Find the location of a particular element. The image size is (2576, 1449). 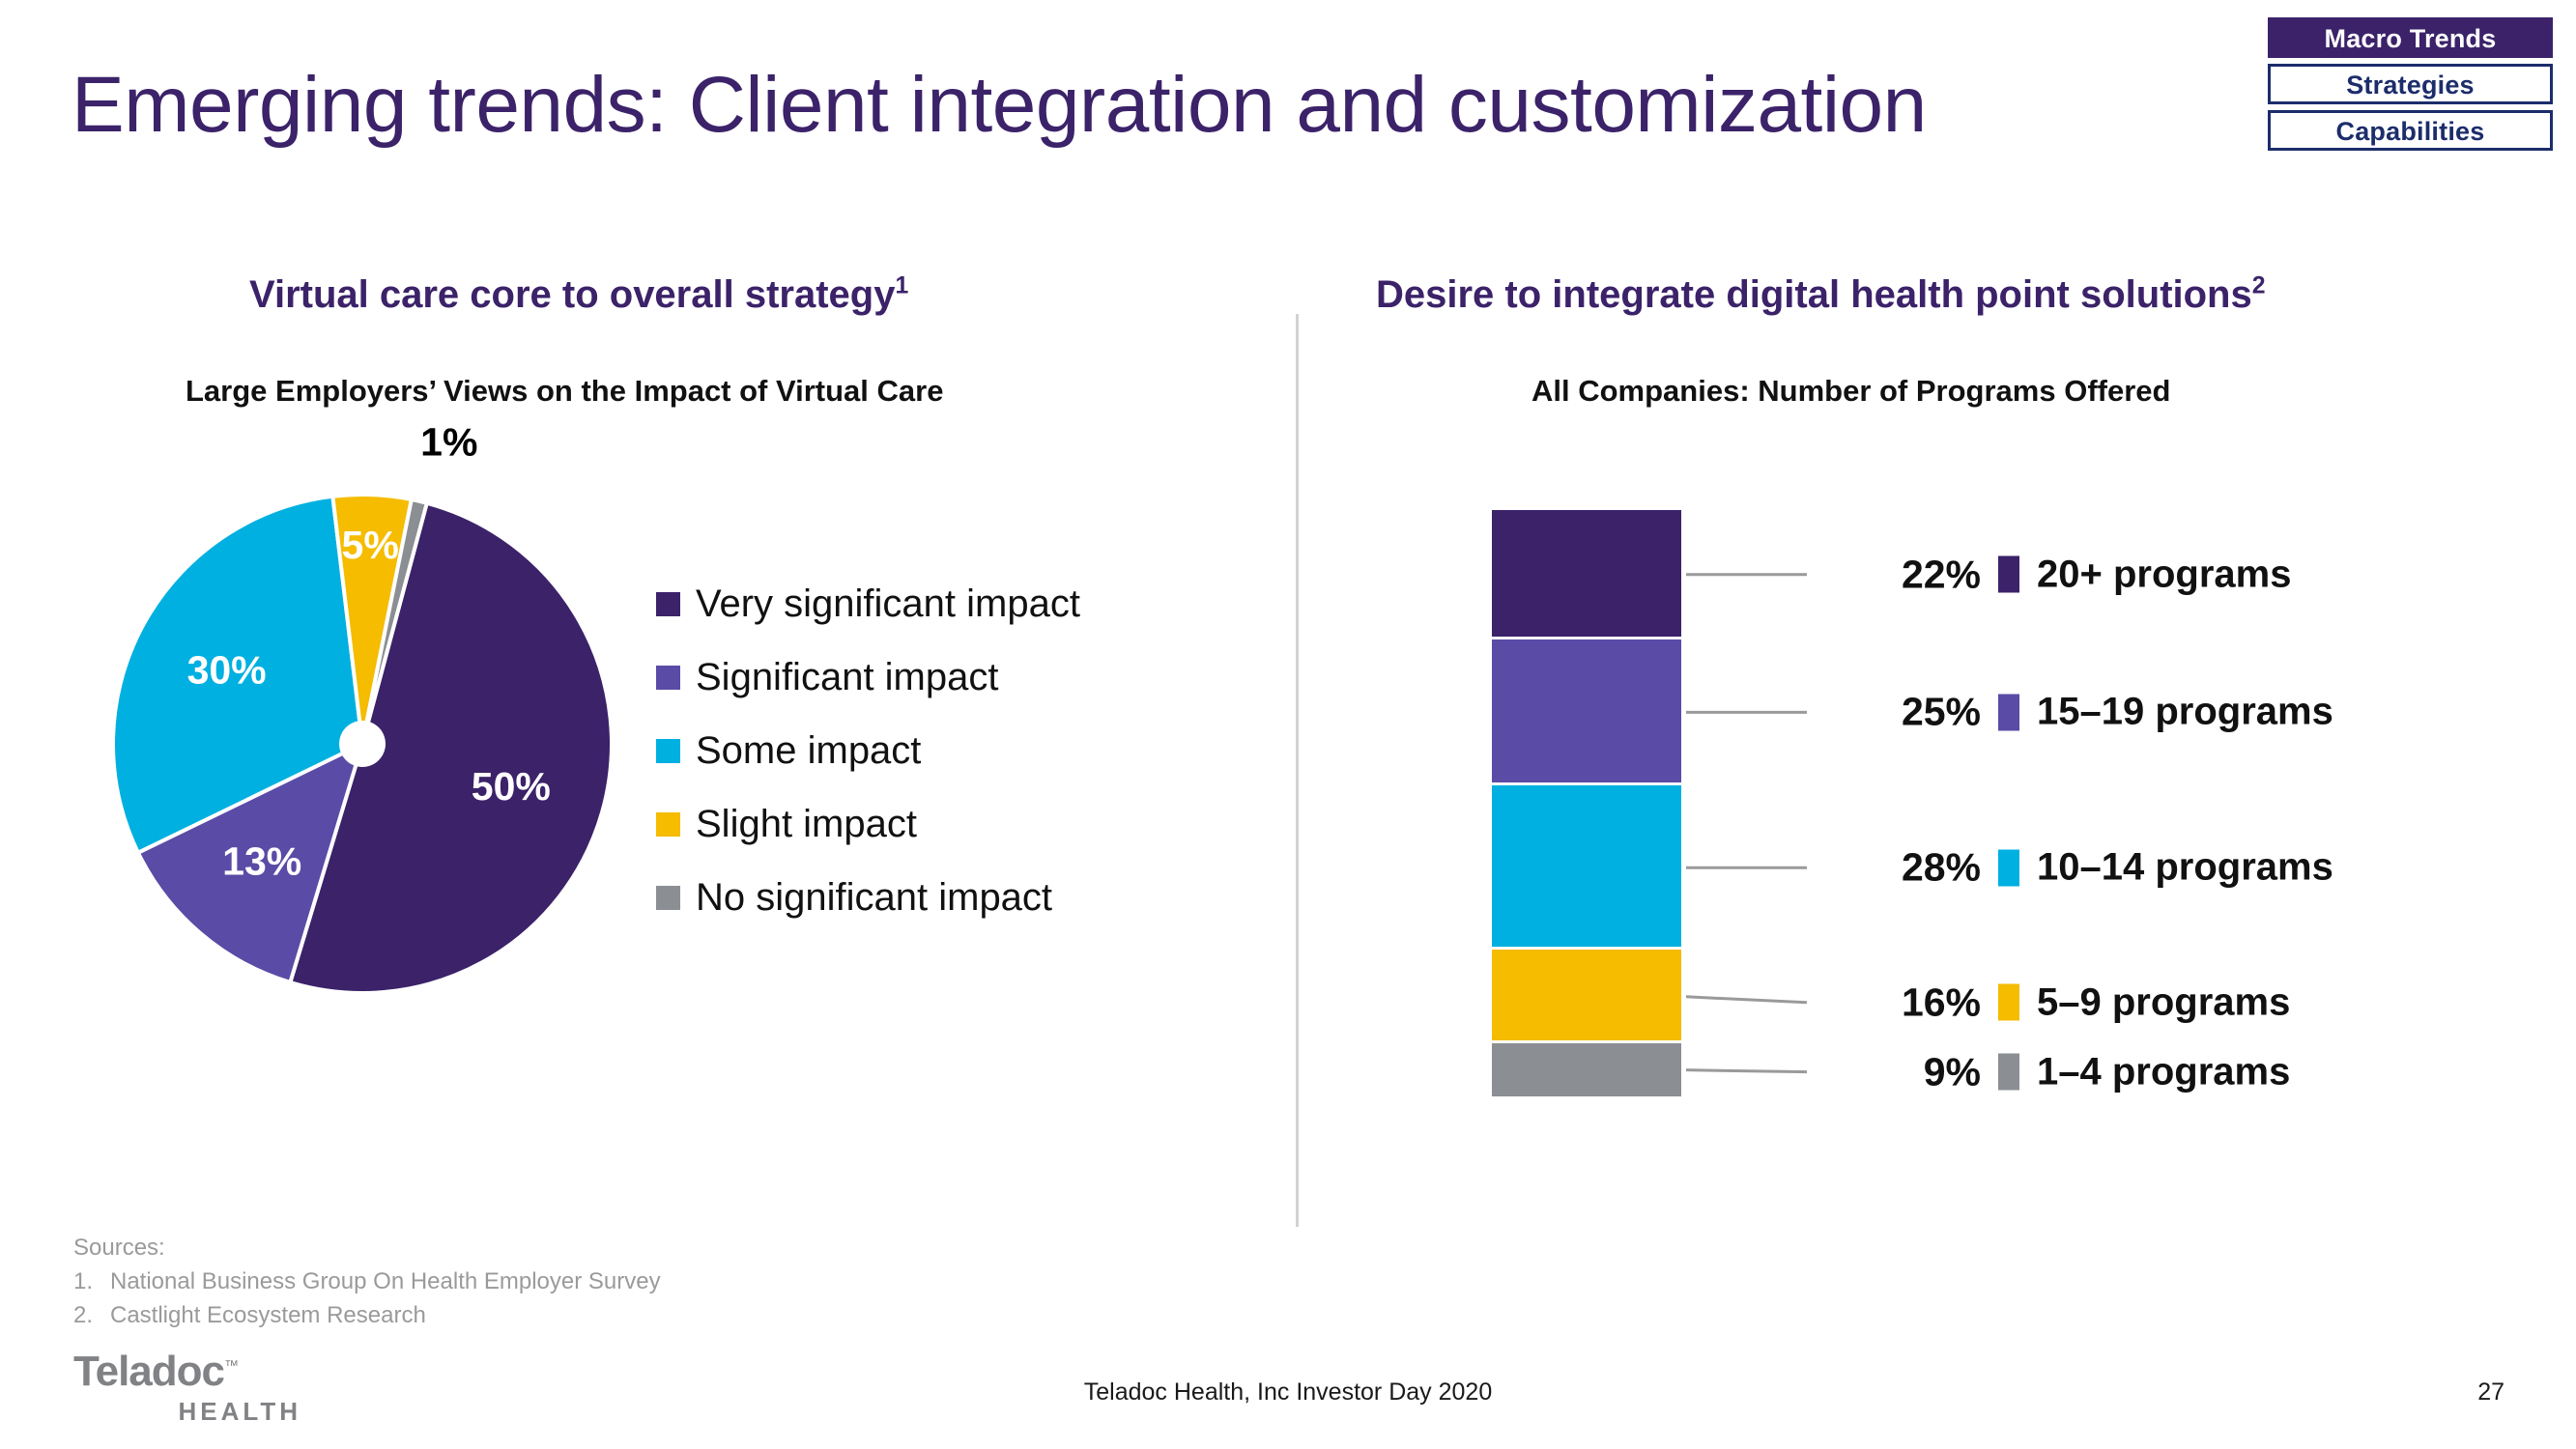

pie-legend-item-significant-impact: Significant impact is located at coordinates (868, 677).